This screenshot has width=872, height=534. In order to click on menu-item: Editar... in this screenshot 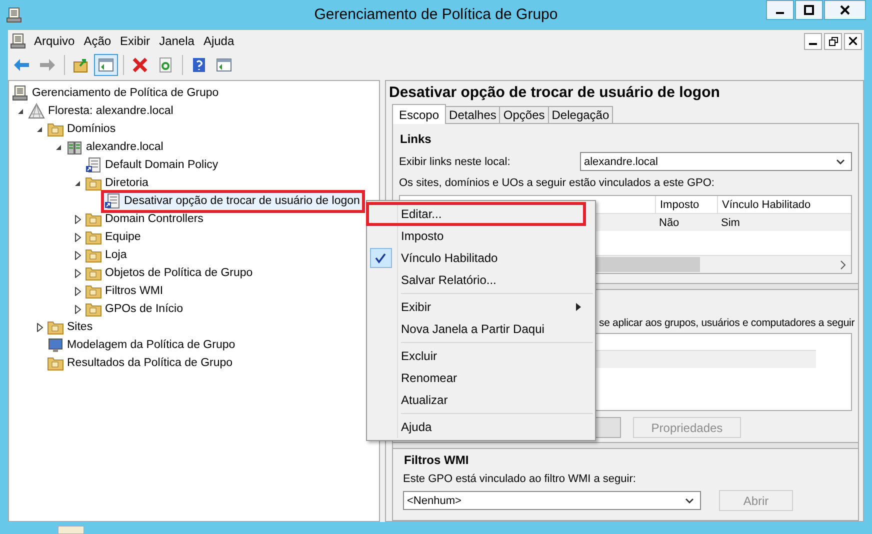, I will do `click(476, 214)`.